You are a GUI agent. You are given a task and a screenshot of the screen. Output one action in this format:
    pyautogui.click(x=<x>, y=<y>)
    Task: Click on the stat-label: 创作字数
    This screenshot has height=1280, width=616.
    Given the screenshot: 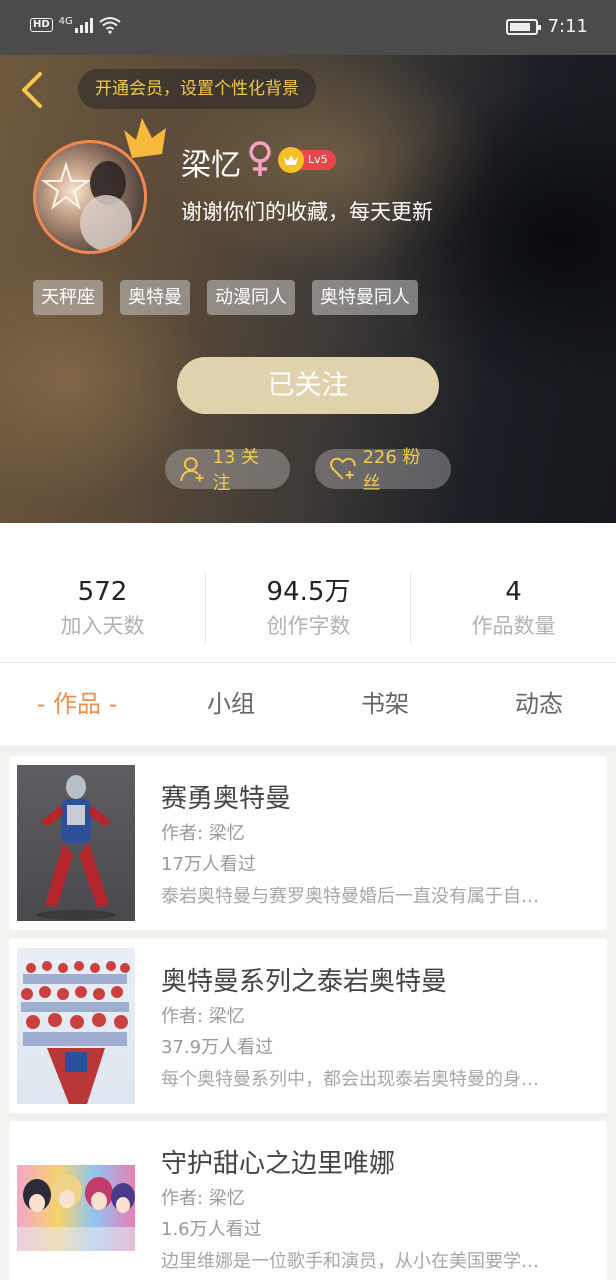 What is the action you would take?
    pyautogui.click(x=308, y=626)
    